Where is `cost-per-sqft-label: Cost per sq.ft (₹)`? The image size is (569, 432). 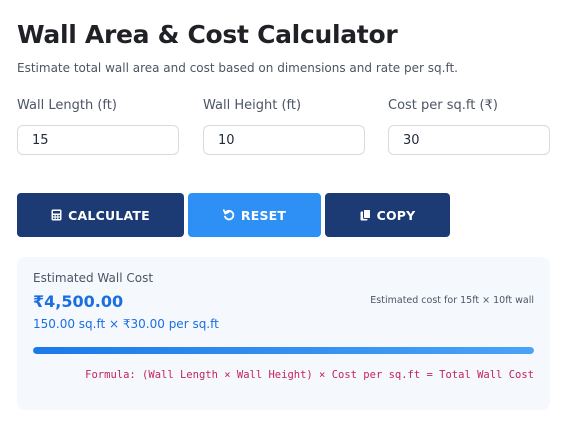
cost-per-sqft-label: Cost per sq.ft (₹) is located at coordinates (443, 105).